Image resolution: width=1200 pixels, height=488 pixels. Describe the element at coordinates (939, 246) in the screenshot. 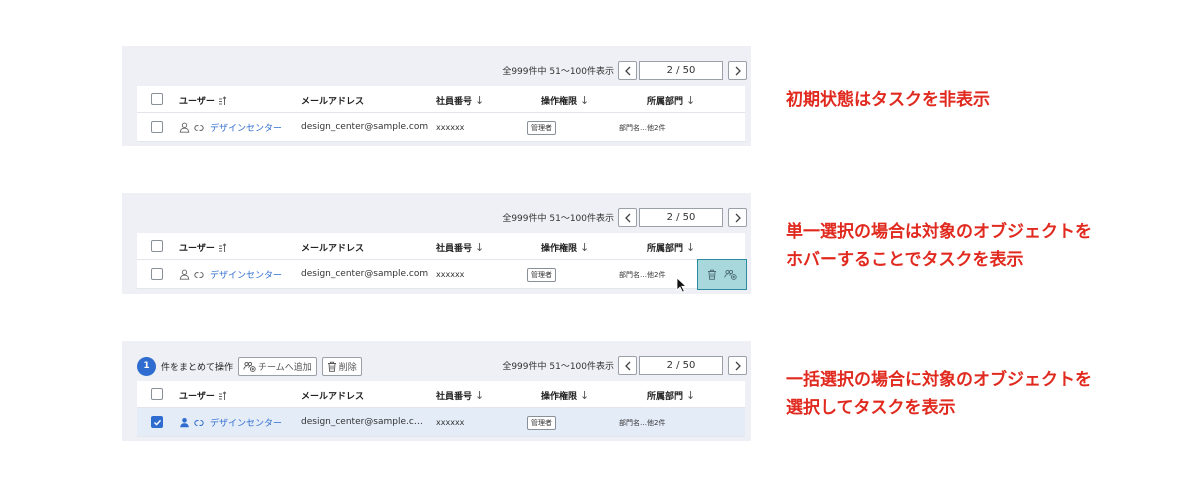

I see `annotation-single-select: 単一選択の場合は対象のオブジェクトを ホバーすることでタスクを表示` at that location.